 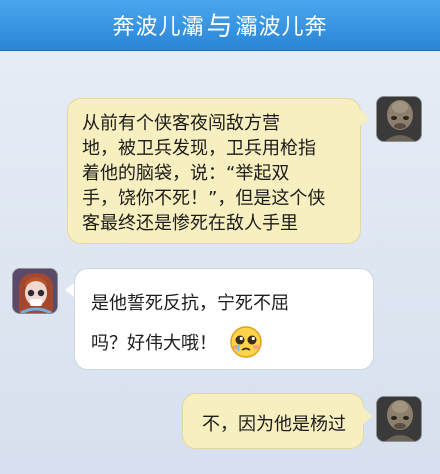 I want to click on message-line: 着他的脑袋，说：“举起双, so click(x=186, y=173).